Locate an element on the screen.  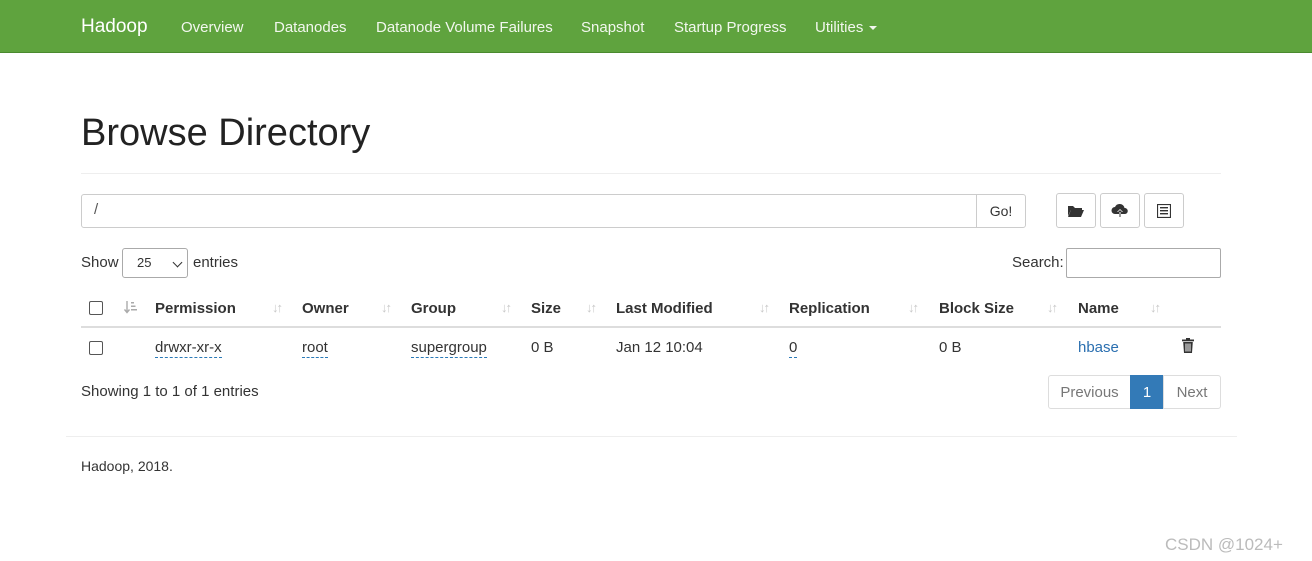
nav-utilities: Utilities is located at coordinates (846, 27).